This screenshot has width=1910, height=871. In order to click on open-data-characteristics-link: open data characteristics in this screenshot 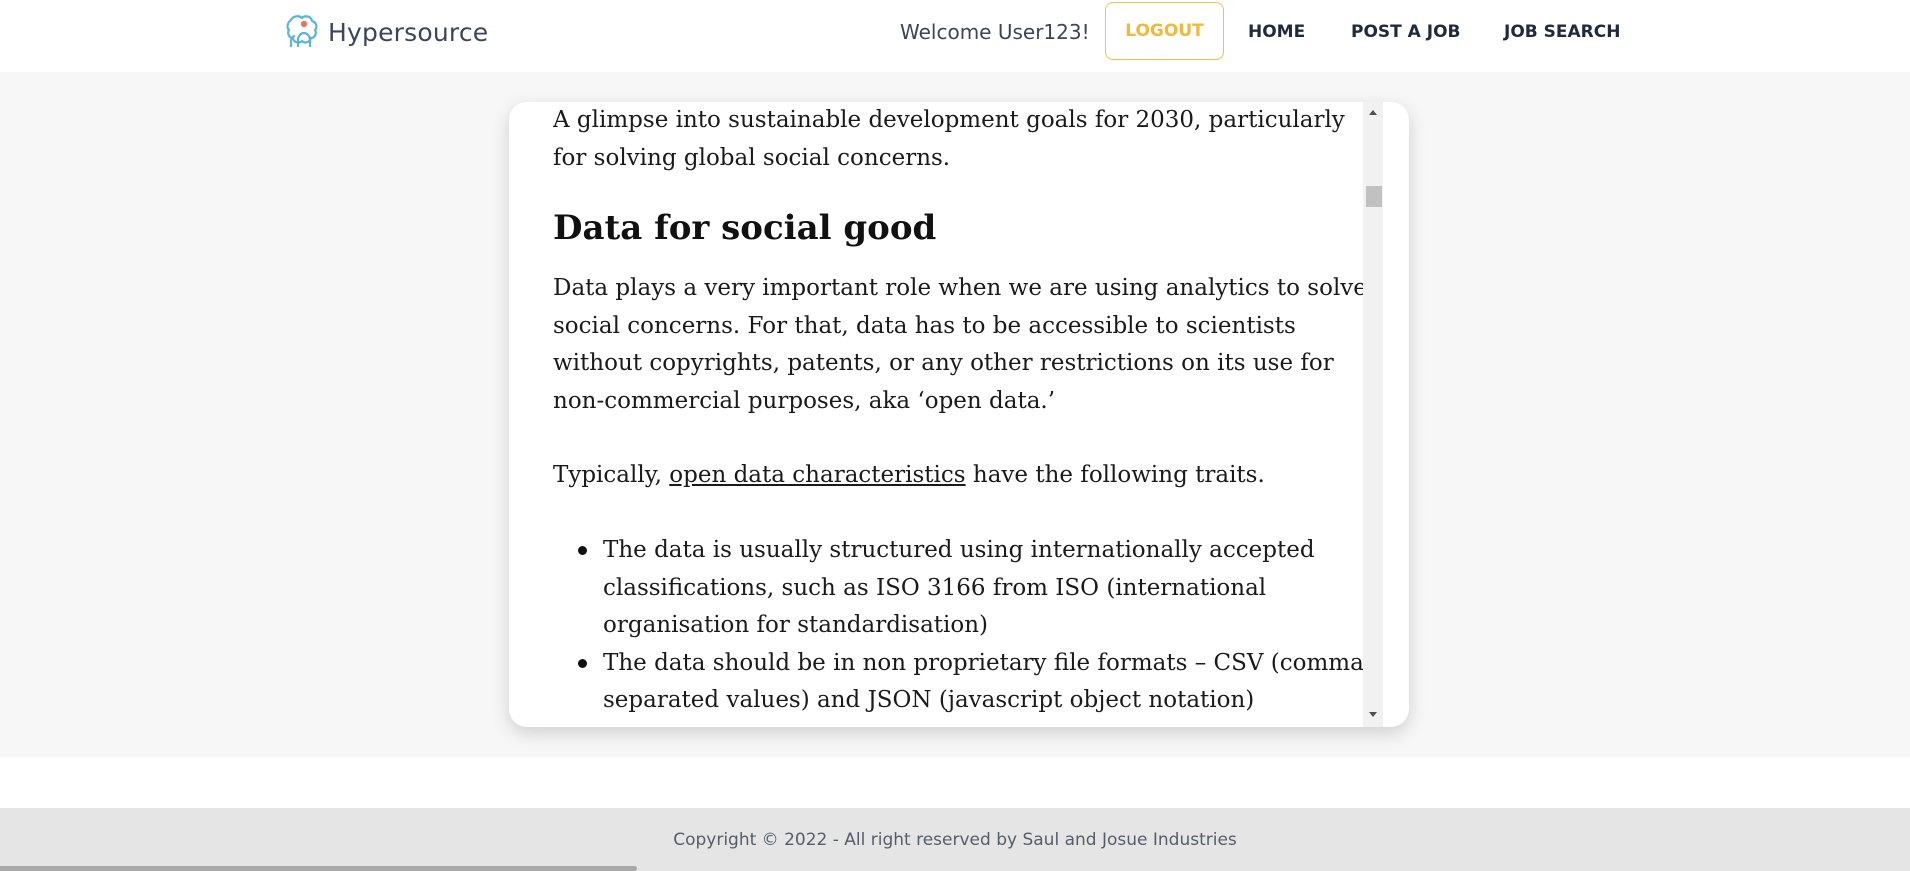, I will do `click(817, 475)`.